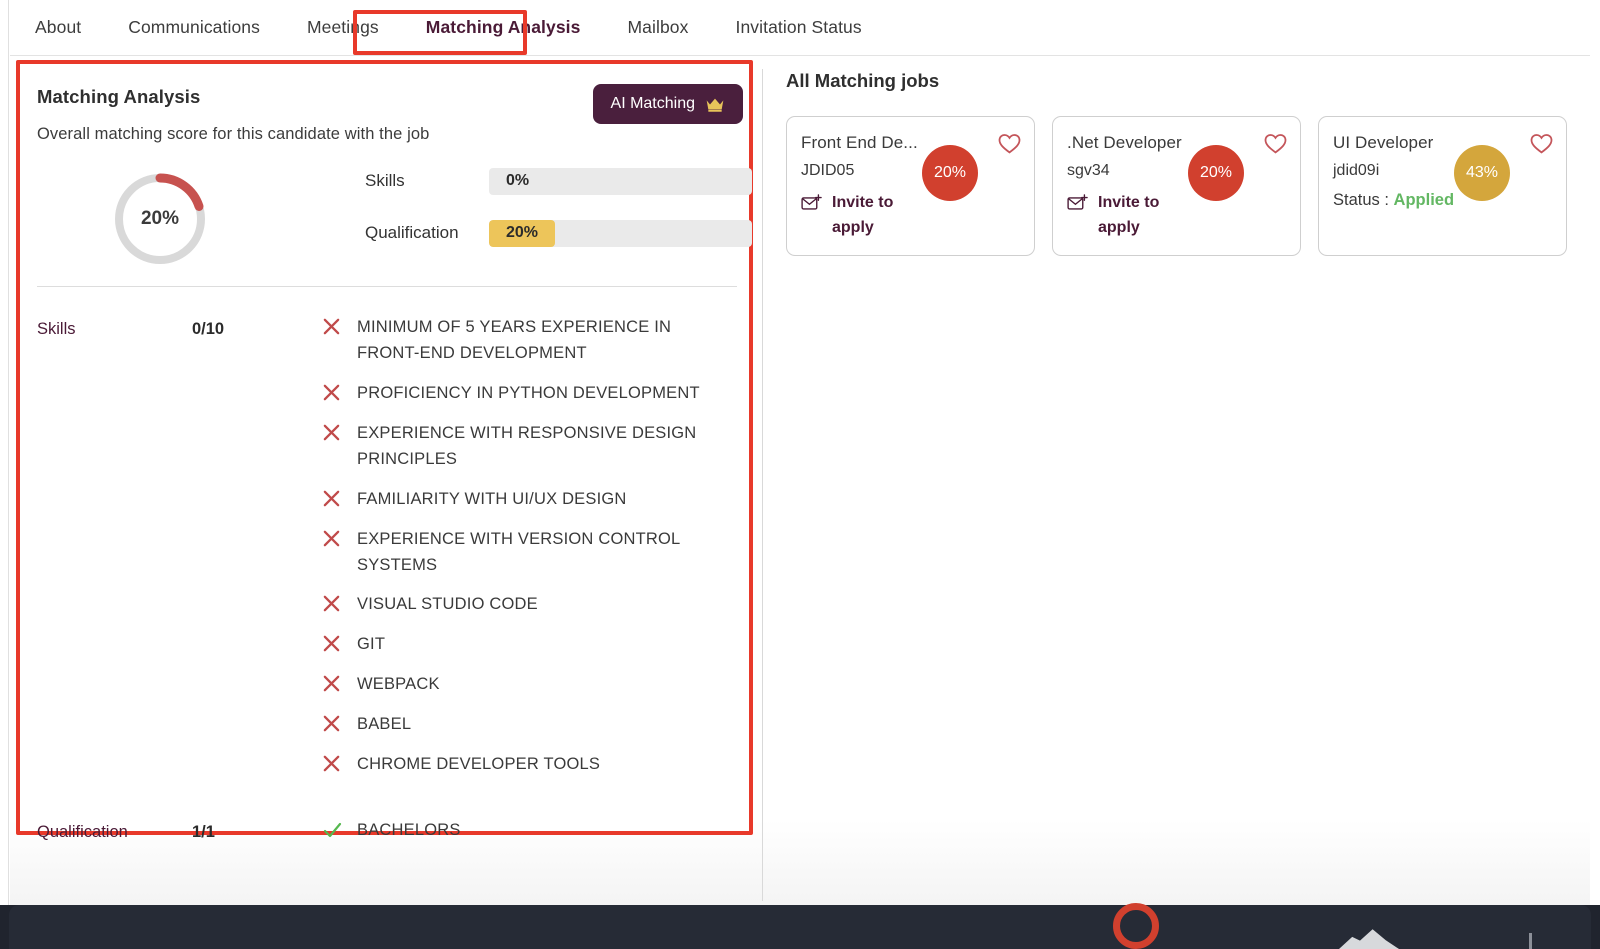 The height and width of the screenshot is (949, 1600). What do you see at coordinates (398, 684) in the screenshot?
I see `criteria-item-text: WEBPACK` at bounding box center [398, 684].